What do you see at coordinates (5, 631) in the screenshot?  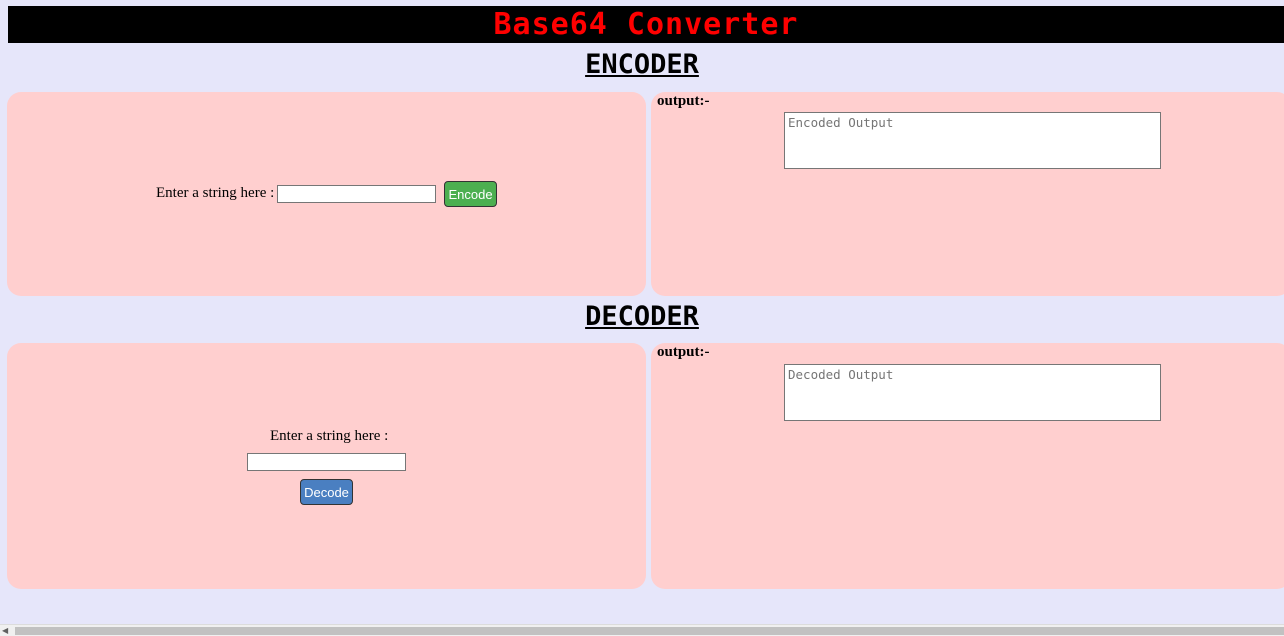 I see `scroll-left-arrow-icon: ◀` at bounding box center [5, 631].